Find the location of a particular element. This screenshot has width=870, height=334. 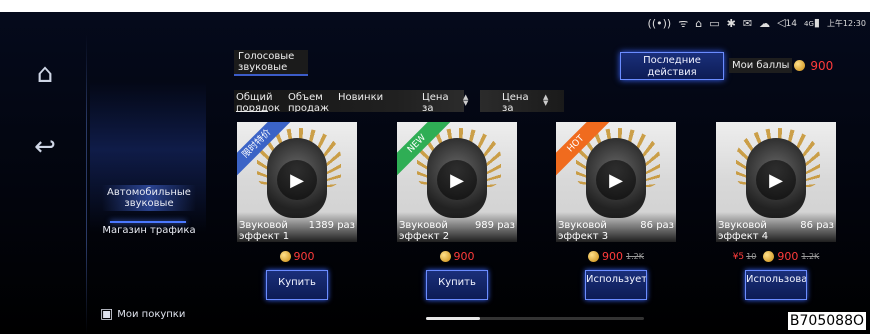

sort-sales: Объем продаж is located at coordinates (309, 102).